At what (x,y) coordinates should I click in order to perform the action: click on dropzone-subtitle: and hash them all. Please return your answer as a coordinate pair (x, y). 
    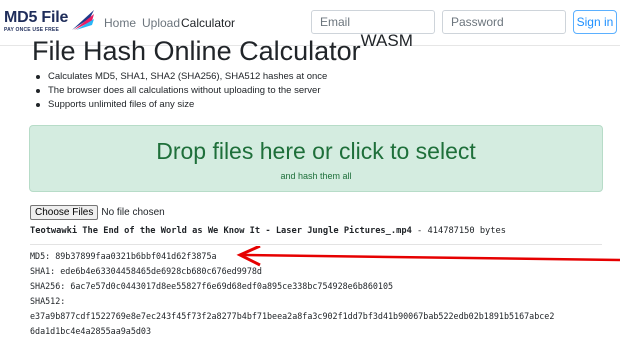
    Looking at the image, I should click on (316, 176).